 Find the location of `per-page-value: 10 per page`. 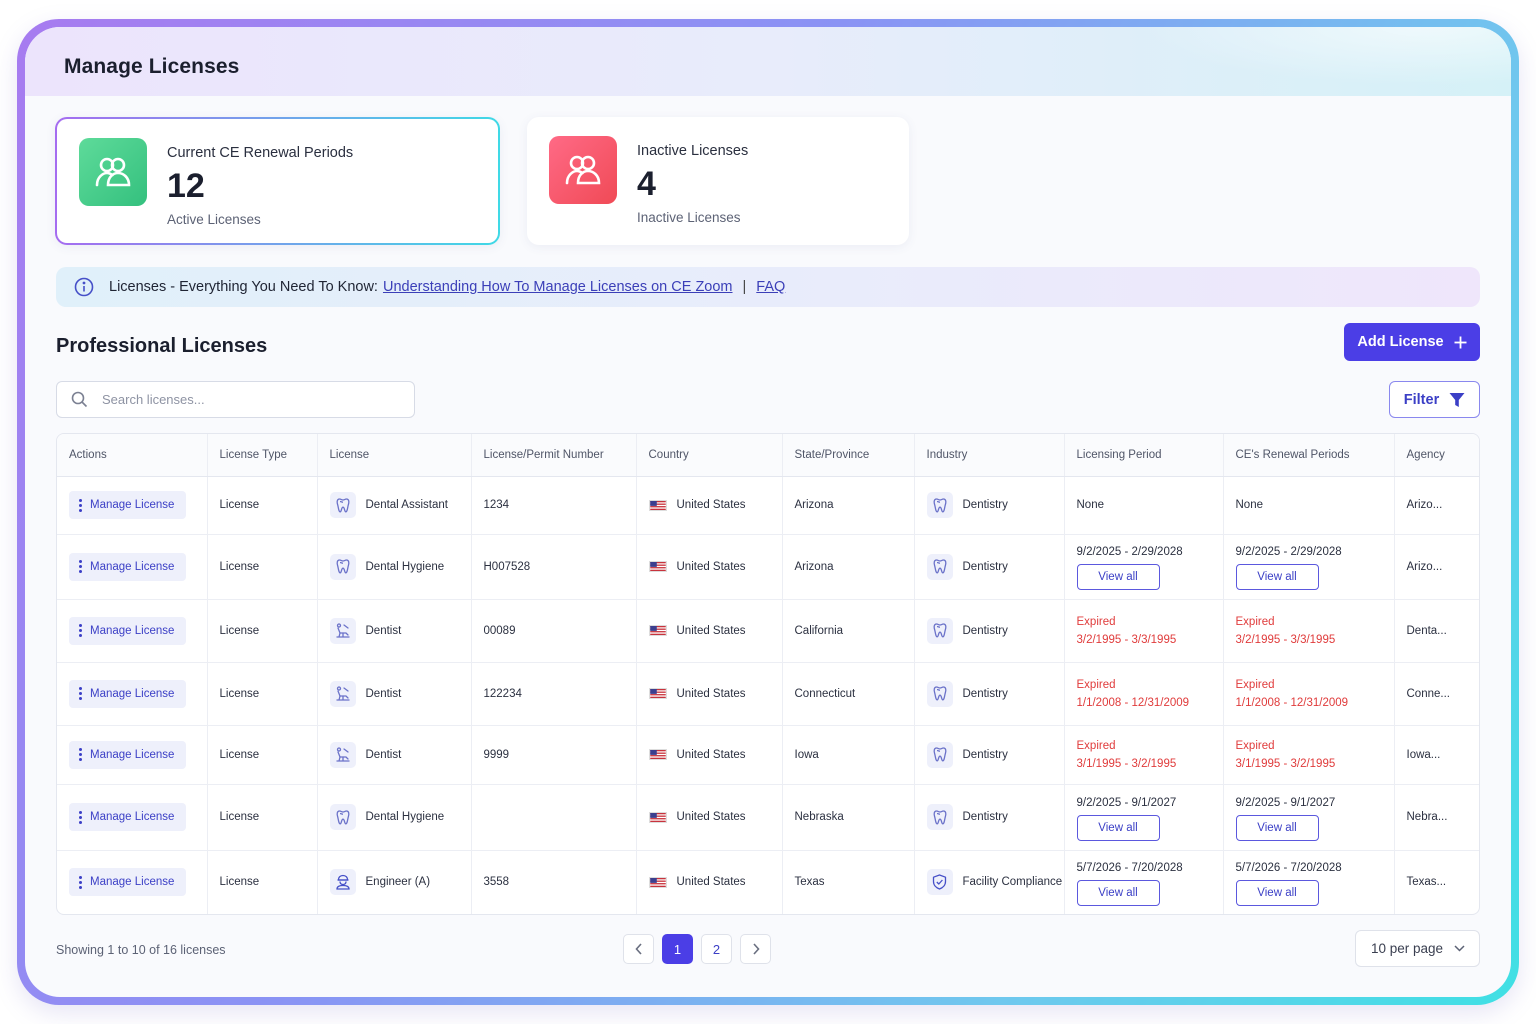

per-page-value: 10 per page is located at coordinates (1407, 948).